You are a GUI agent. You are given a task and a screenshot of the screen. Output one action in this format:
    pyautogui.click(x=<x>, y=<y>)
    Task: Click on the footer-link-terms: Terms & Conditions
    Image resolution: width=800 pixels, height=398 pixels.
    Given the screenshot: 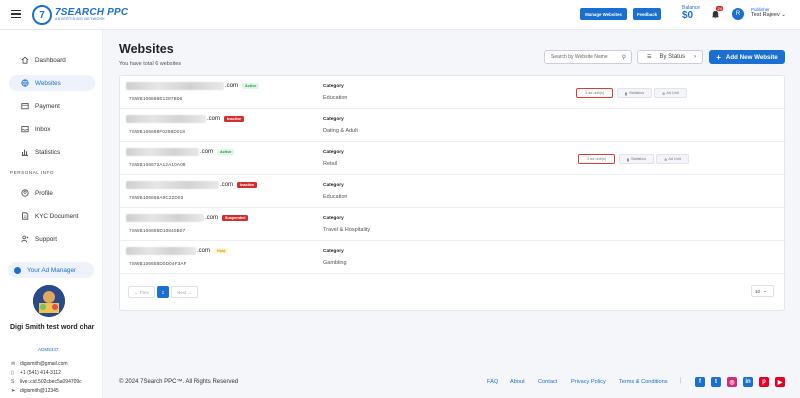 What is the action you would take?
    pyautogui.click(x=643, y=382)
    